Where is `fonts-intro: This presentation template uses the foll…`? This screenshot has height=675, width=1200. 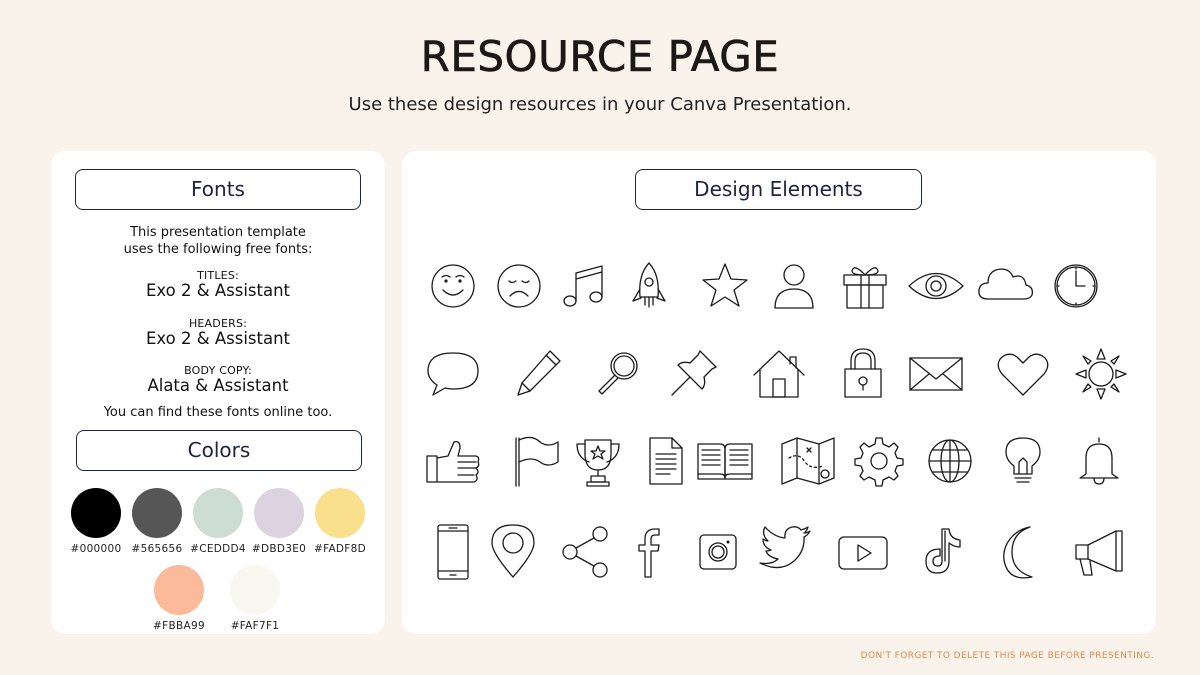 fonts-intro: This presentation template uses the foll… is located at coordinates (218, 241).